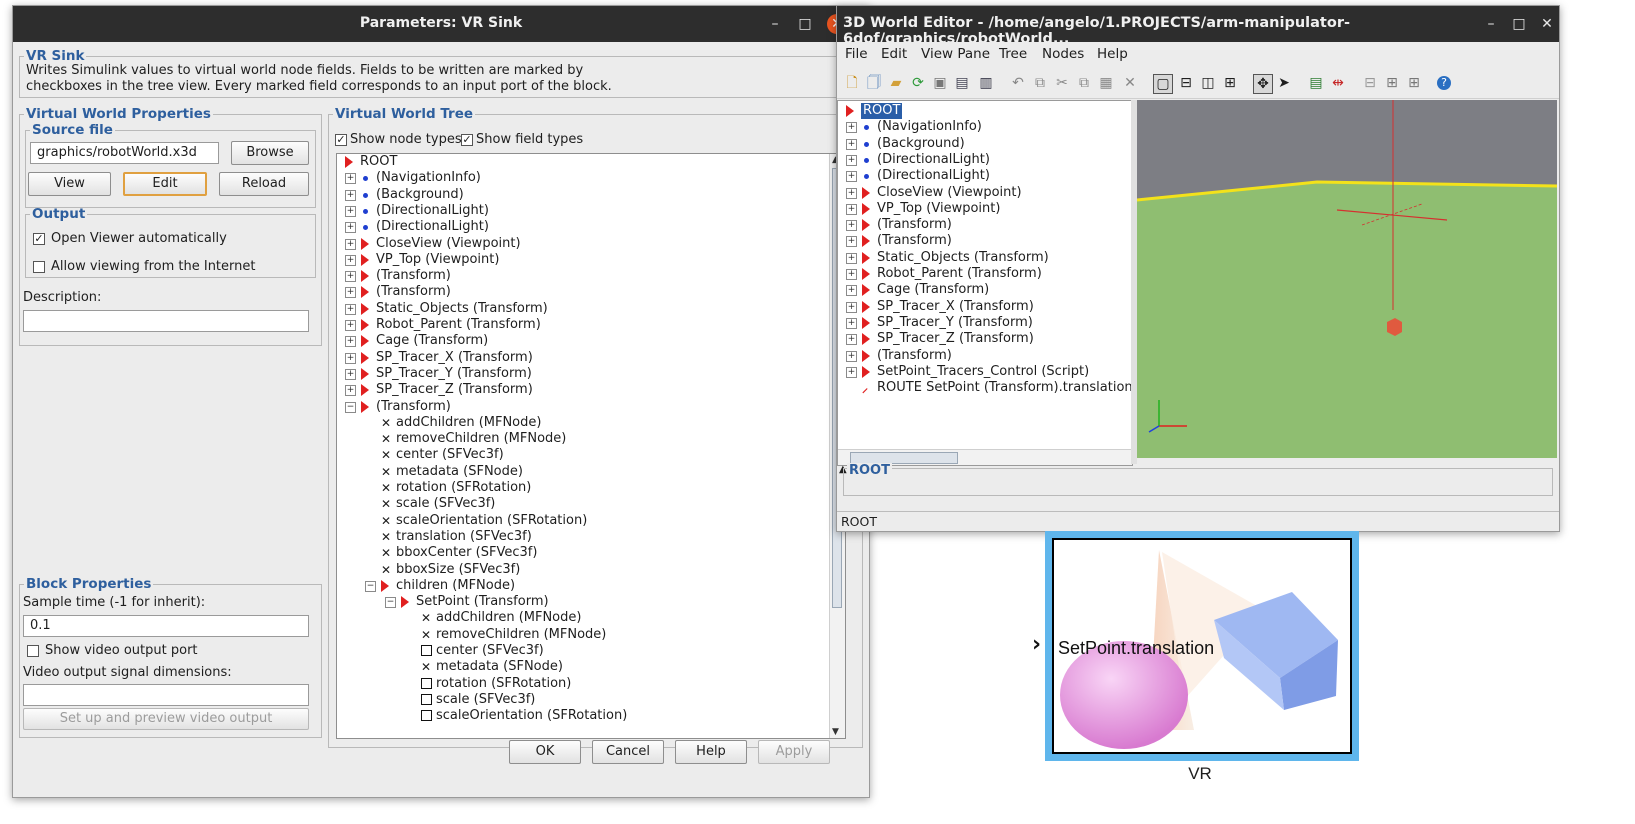 This screenshot has height=824, width=1635. Describe the element at coordinates (1491, 24) in the screenshot. I see `editor-minimize-button: –` at that location.